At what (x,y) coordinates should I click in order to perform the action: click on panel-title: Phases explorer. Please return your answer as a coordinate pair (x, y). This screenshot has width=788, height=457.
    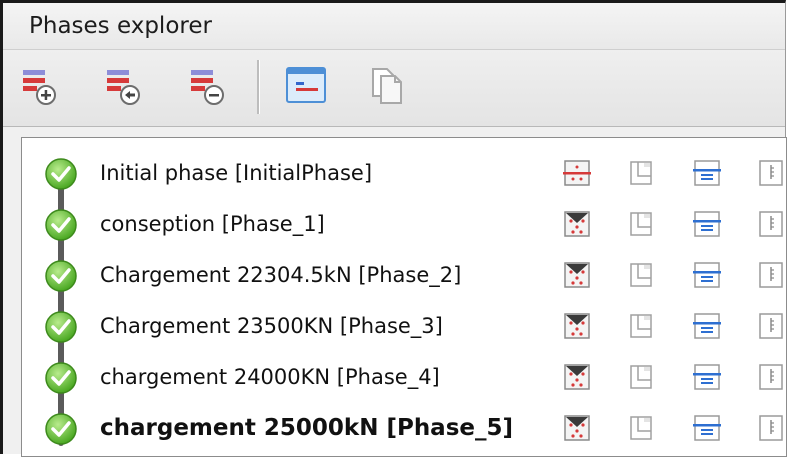
    Looking at the image, I should click on (394, 26).